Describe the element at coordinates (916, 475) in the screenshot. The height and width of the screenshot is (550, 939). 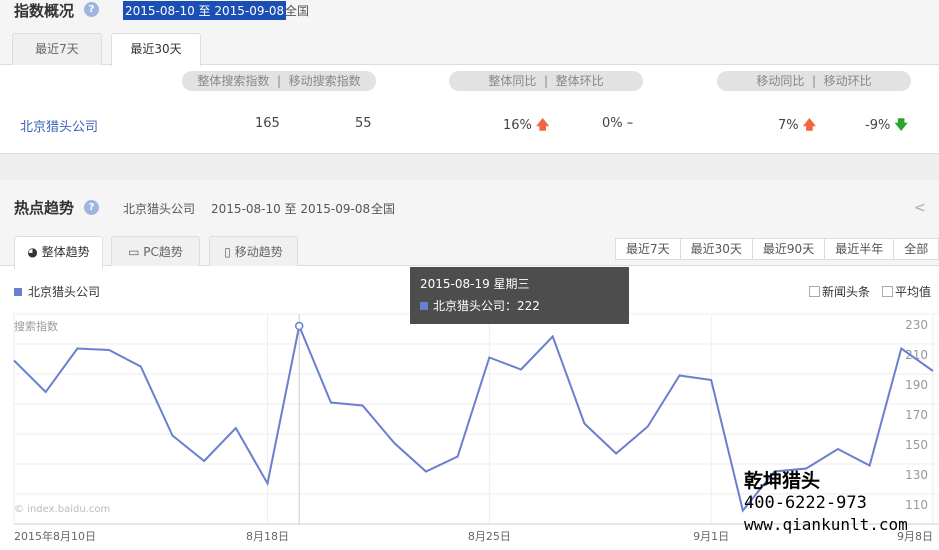
I see `y-tick-label: 130` at that location.